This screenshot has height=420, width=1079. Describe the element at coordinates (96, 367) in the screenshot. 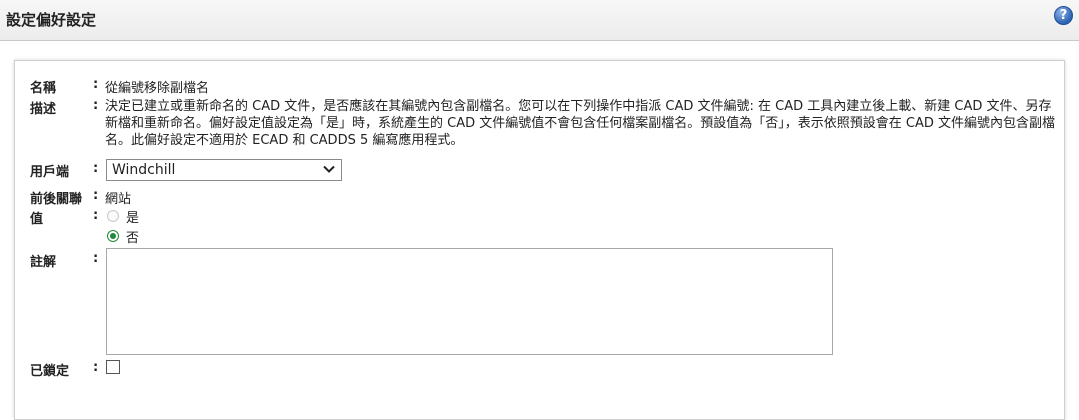

I see `locked-colon: :` at that location.